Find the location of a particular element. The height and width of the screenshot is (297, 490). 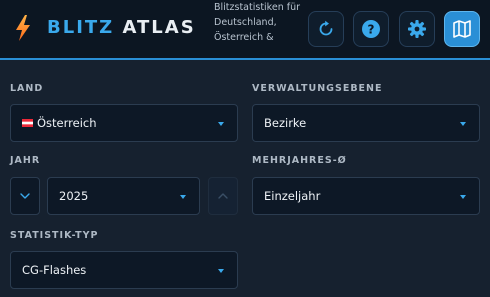

help-icon-glyph: ? is located at coordinates (371, 30).